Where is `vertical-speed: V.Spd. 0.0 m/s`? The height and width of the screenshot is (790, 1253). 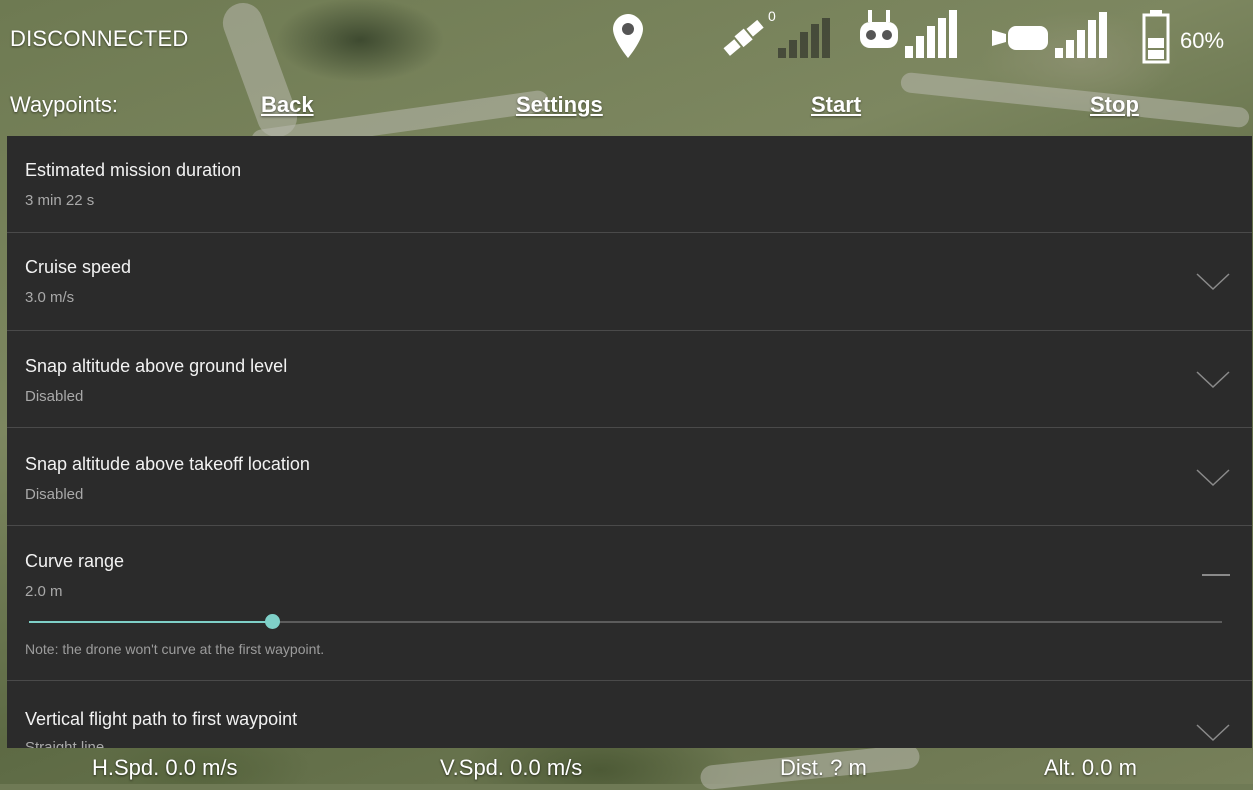
vertical-speed: V.Spd. 0.0 m/s is located at coordinates (511, 767).